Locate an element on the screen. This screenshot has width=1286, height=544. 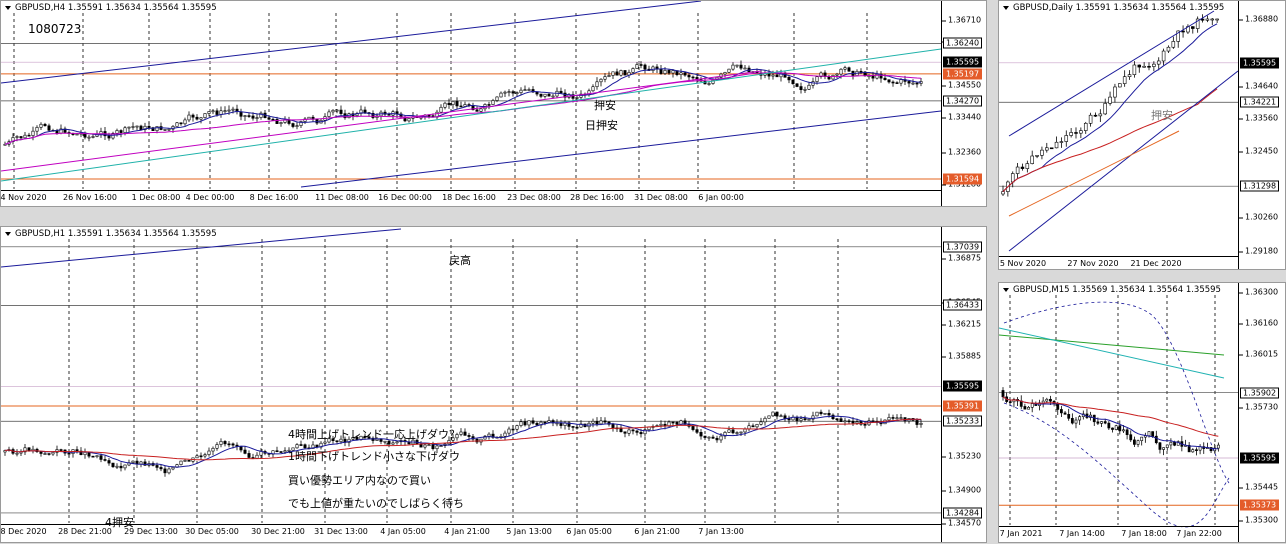
time-tick-label: 28 Dec 2020 is located at coordinates (23, 531).